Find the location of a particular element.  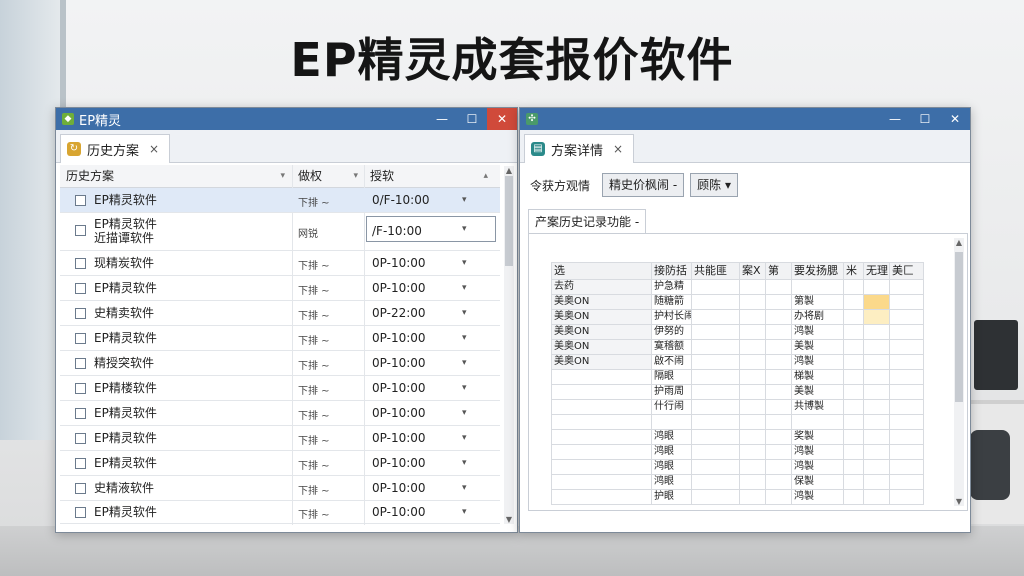

maximize-button: ☐ is located at coordinates (925, 119).